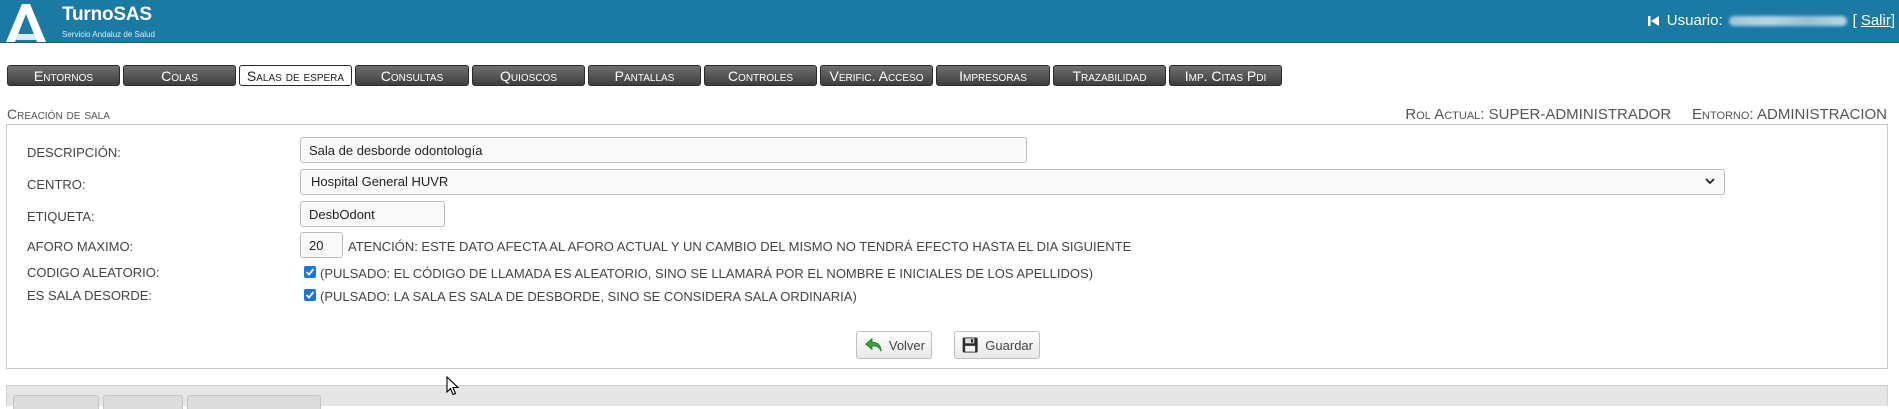 The width and height of the screenshot is (1899, 409). I want to click on tab-imp-citas-pdi: Imp. Citas Pdi, so click(1225, 75).